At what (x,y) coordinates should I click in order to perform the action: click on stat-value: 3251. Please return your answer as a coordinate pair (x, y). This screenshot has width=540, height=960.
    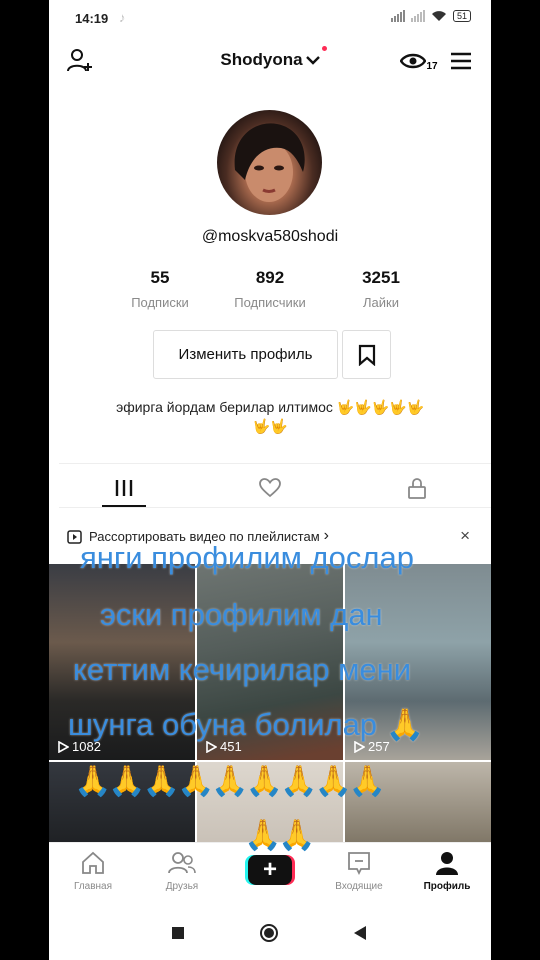
    Looking at the image, I should click on (381, 277).